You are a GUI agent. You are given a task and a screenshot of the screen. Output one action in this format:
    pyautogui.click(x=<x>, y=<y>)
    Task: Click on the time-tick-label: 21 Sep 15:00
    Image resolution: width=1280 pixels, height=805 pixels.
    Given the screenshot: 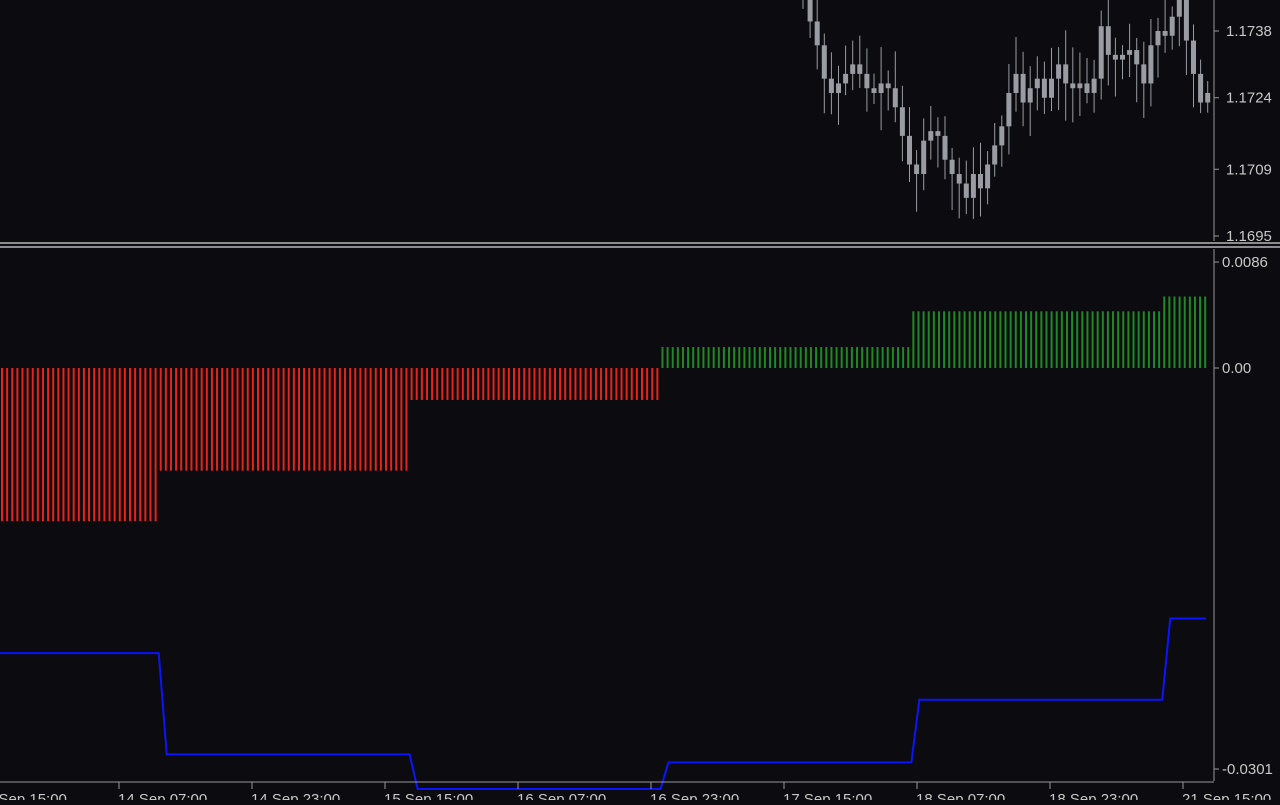 What is the action you would take?
    pyautogui.click(x=1226, y=795)
    